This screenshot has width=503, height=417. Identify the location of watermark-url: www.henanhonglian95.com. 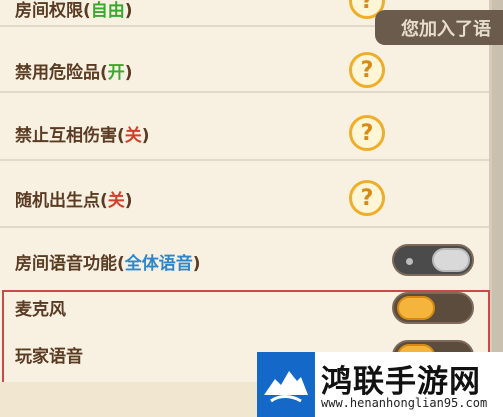
(404, 403).